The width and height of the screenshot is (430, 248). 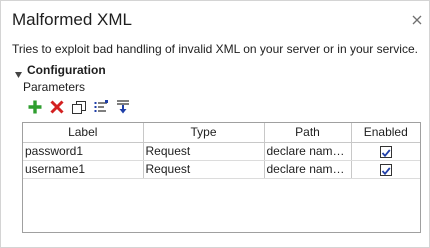 I want to click on configuration-label: Configuration, so click(x=66, y=70).